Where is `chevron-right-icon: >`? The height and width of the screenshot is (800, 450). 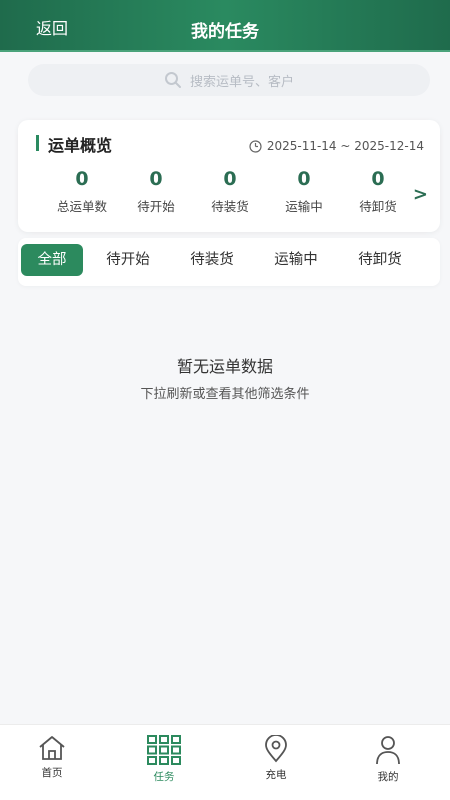 chevron-right-icon: > is located at coordinates (420, 194).